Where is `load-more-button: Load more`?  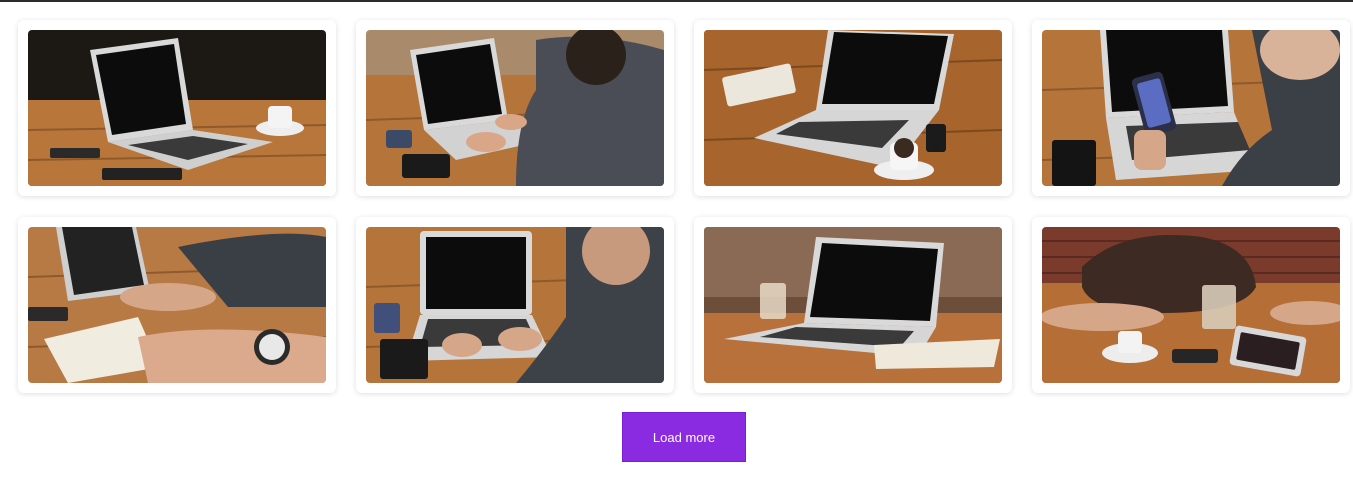 load-more-button: Load more is located at coordinates (684, 437).